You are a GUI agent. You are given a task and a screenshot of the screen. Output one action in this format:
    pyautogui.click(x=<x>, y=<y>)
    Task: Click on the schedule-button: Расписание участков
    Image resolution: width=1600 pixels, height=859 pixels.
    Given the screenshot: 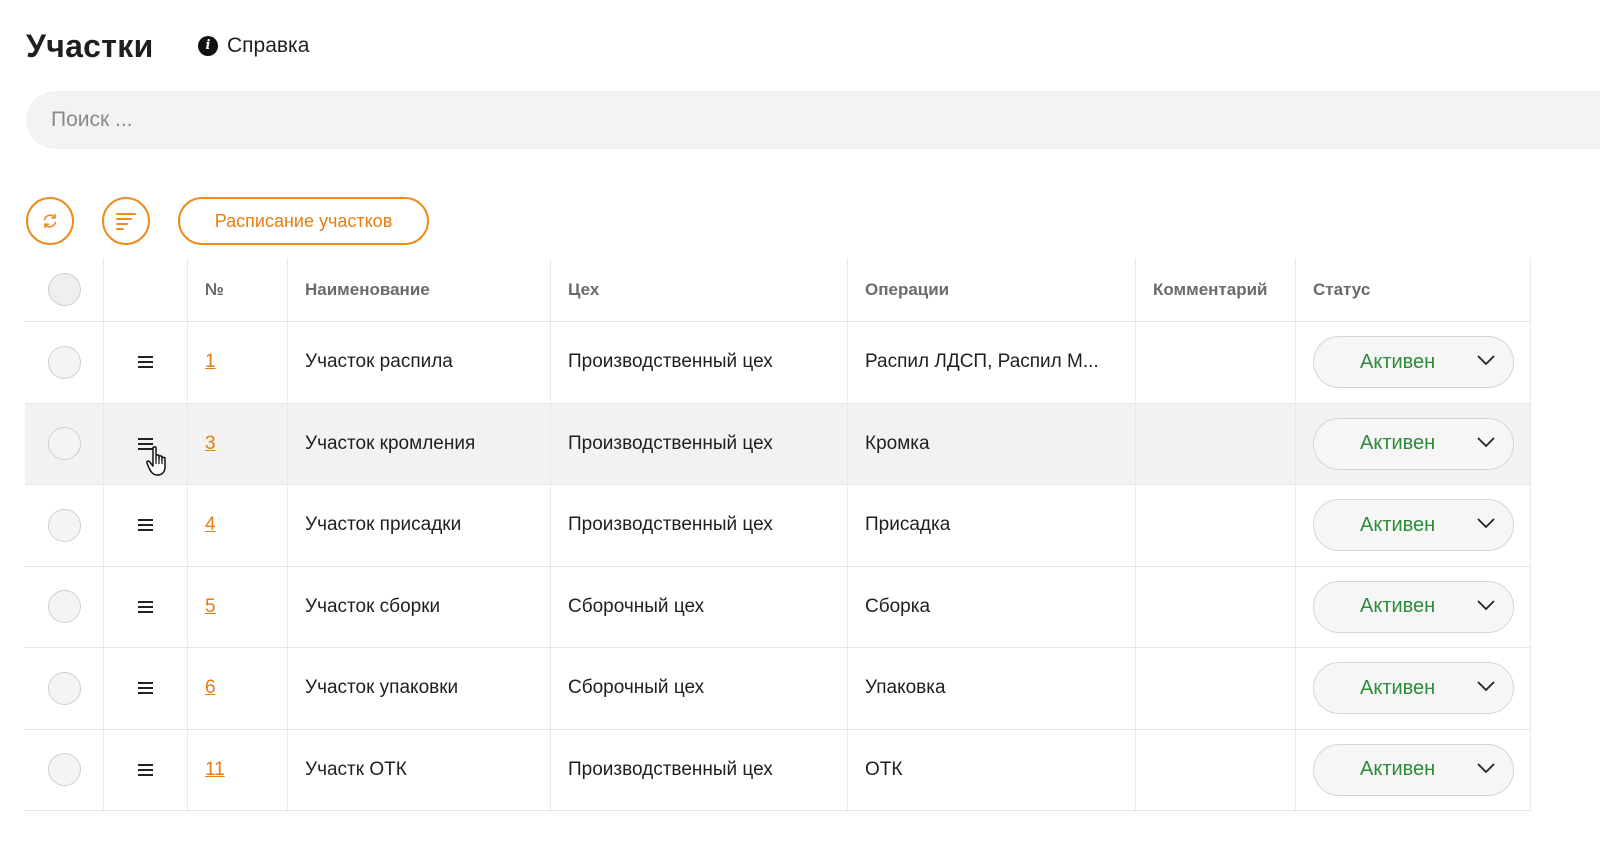 What is the action you would take?
    pyautogui.click(x=303, y=221)
    